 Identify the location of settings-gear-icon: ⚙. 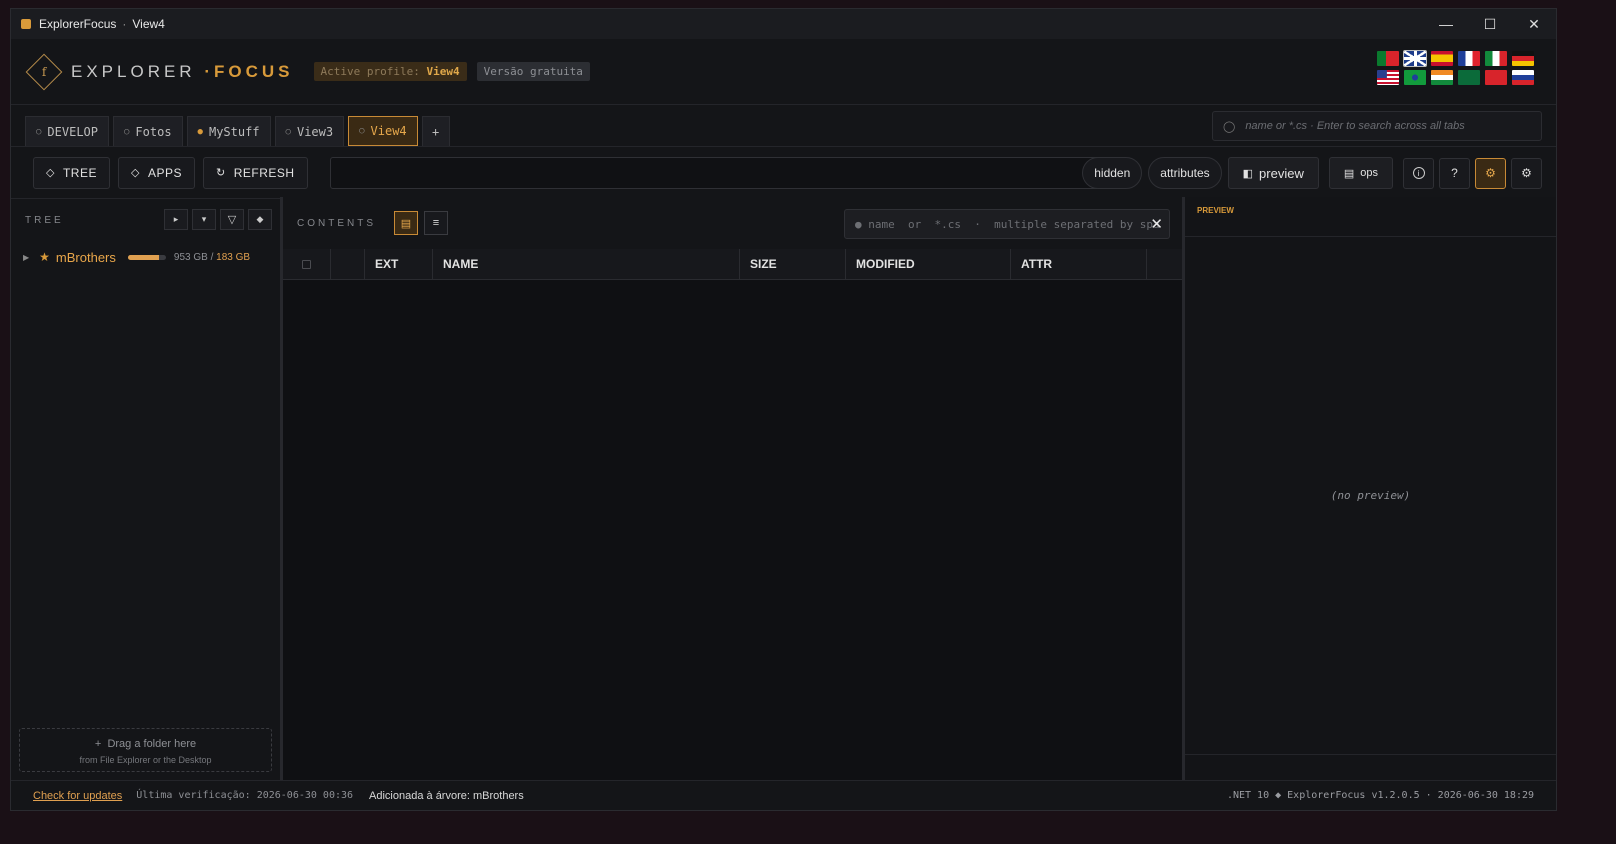
(1526, 173).